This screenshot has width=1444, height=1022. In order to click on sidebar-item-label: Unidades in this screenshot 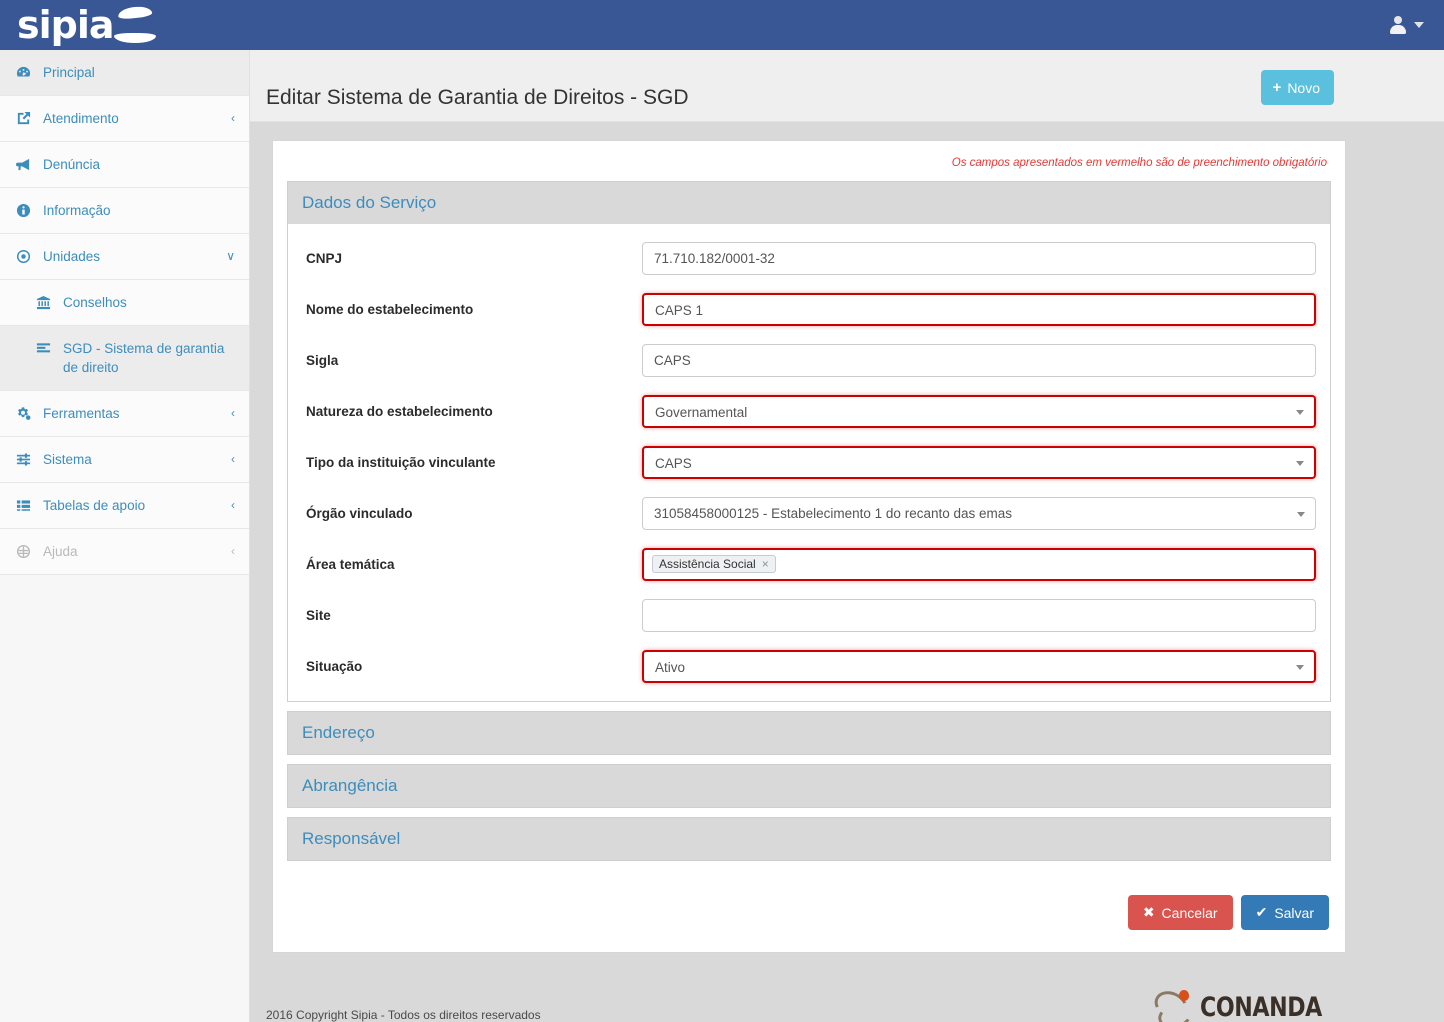, I will do `click(72, 256)`.